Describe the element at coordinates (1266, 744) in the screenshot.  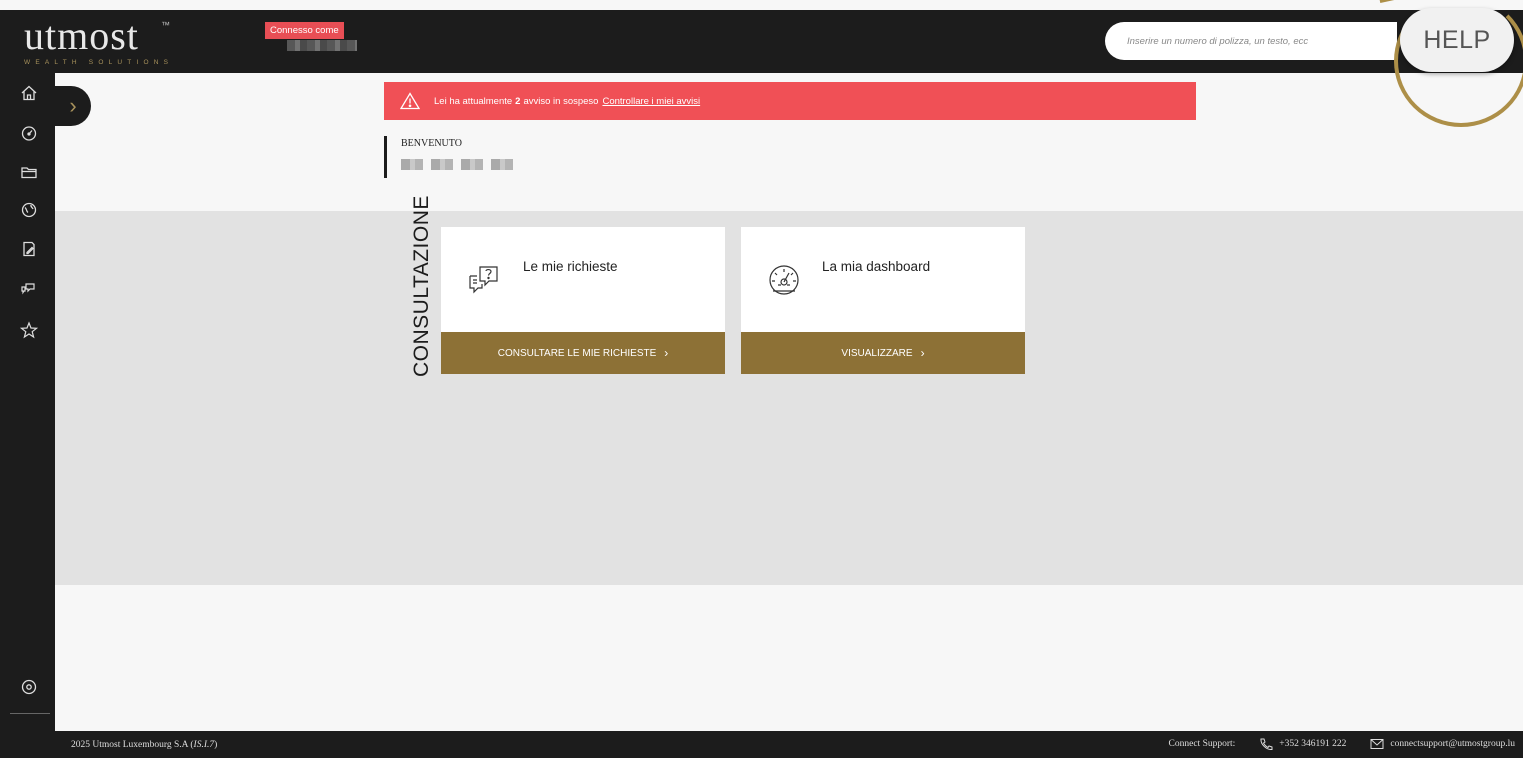
I see `phone-icon` at that location.